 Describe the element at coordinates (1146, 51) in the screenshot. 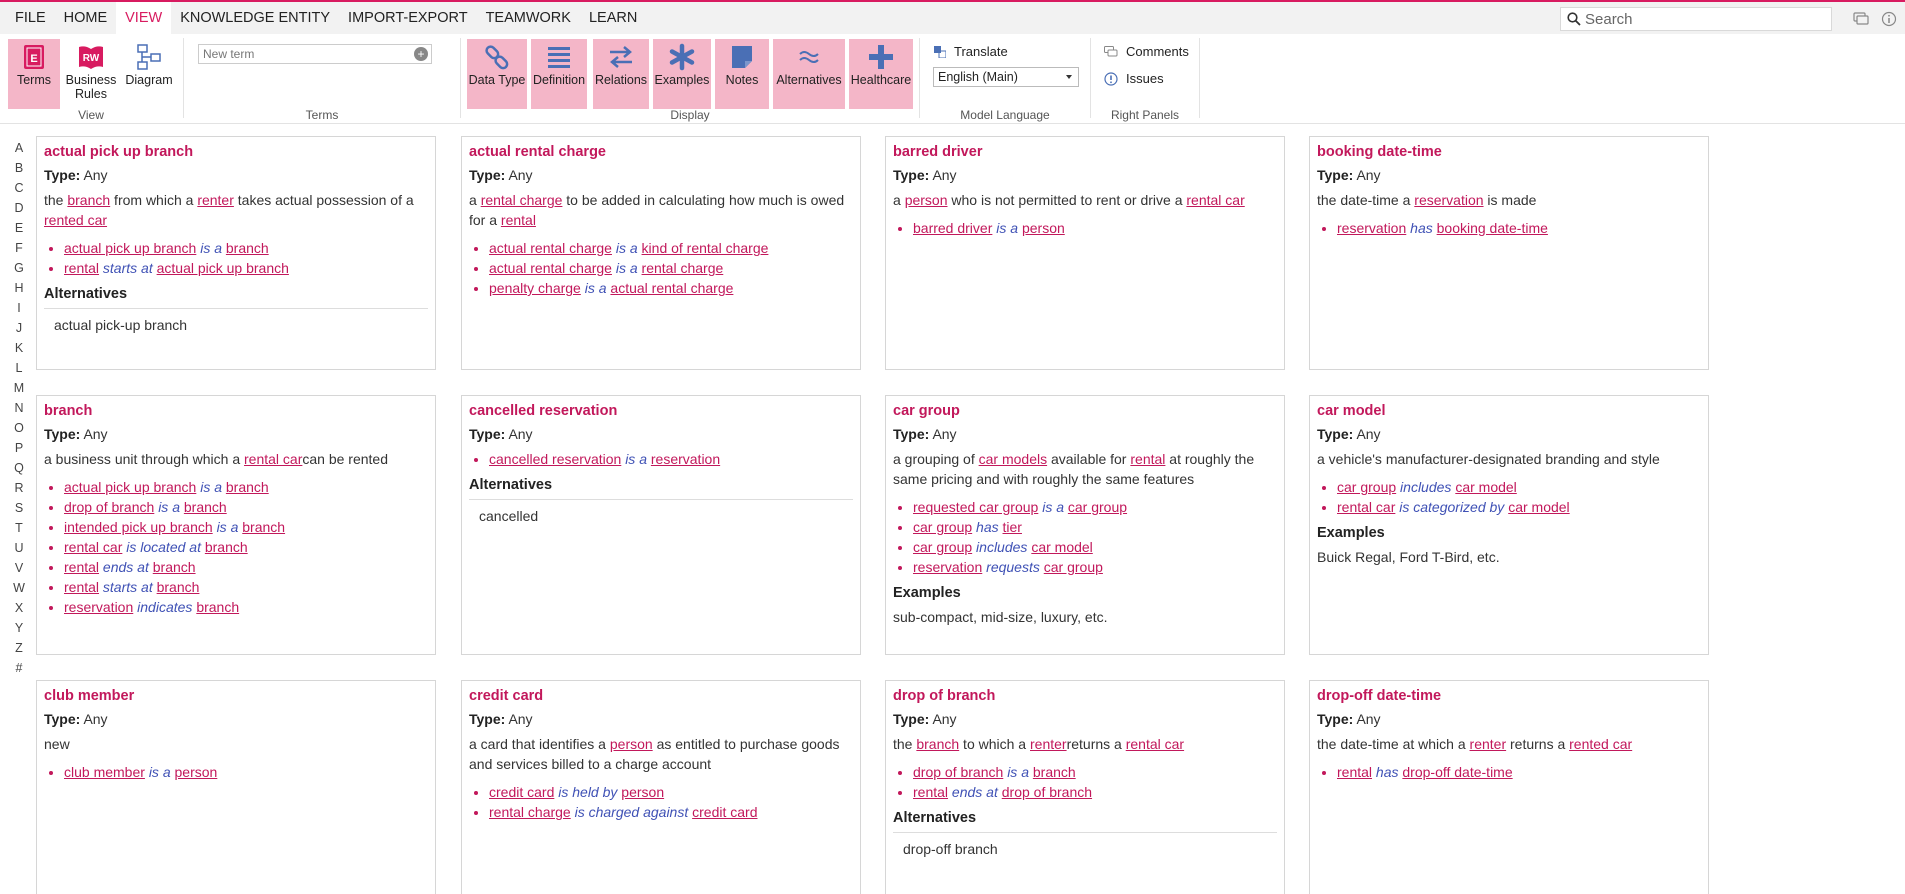

I see `comments-button: Comments` at that location.